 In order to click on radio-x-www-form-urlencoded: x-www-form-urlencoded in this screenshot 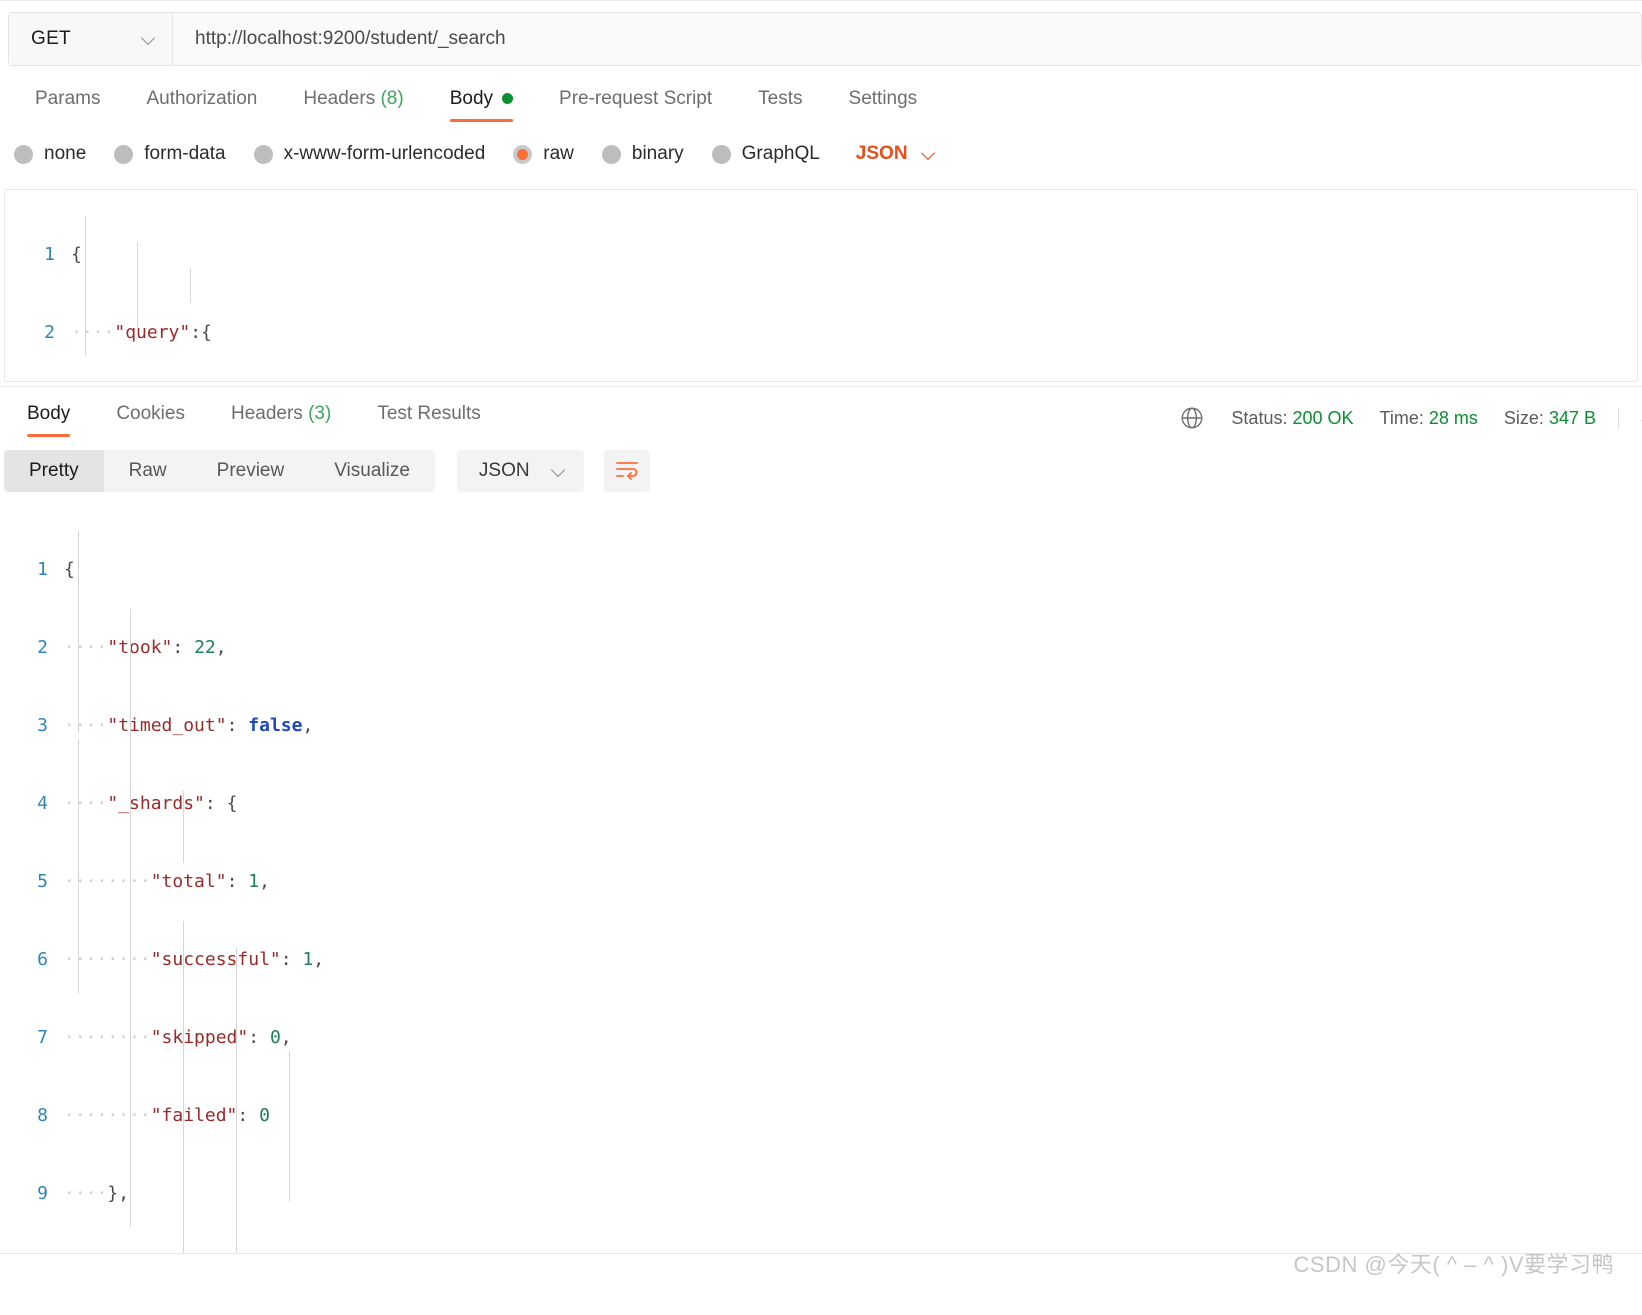, I will do `click(369, 154)`.